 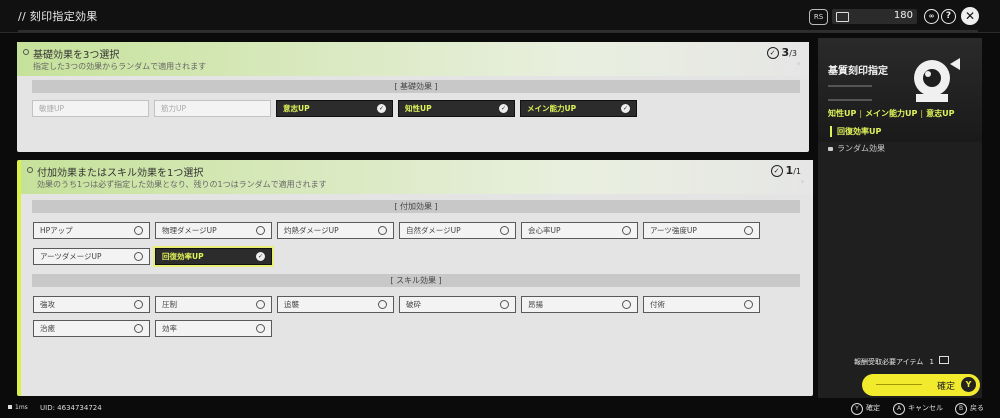 What do you see at coordinates (47, 304) in the screenshot?
I see `option-label: 強攻` at bounding box center [47, 304].